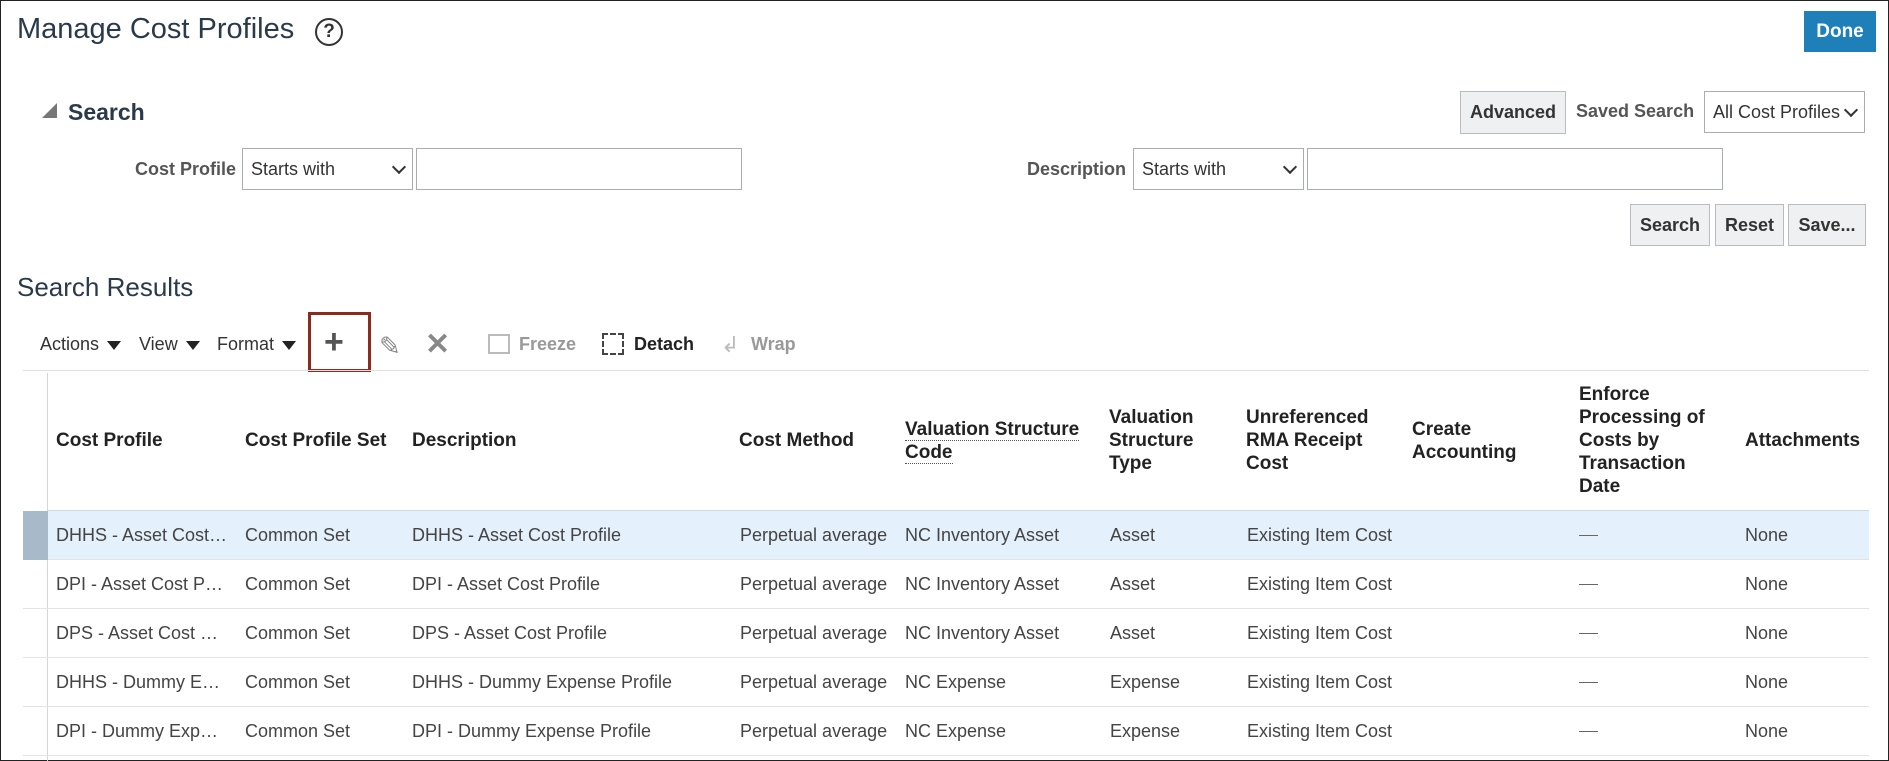 The height and width of the screenshot is (761, 1889). Describe the element at coordinates (106, 112) in the screenshot. I see `search-section-heading: Search` at that location.